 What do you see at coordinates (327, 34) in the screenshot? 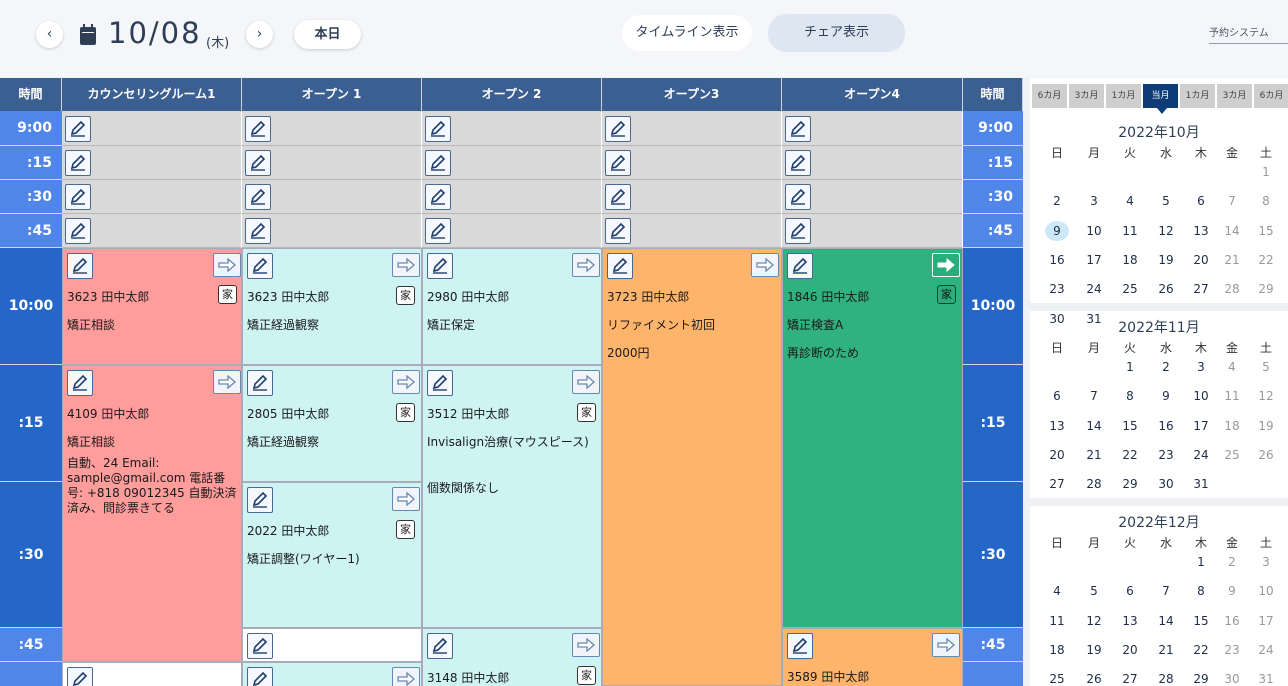
I see `today-button: 本日` at bounding box center [327, 34].